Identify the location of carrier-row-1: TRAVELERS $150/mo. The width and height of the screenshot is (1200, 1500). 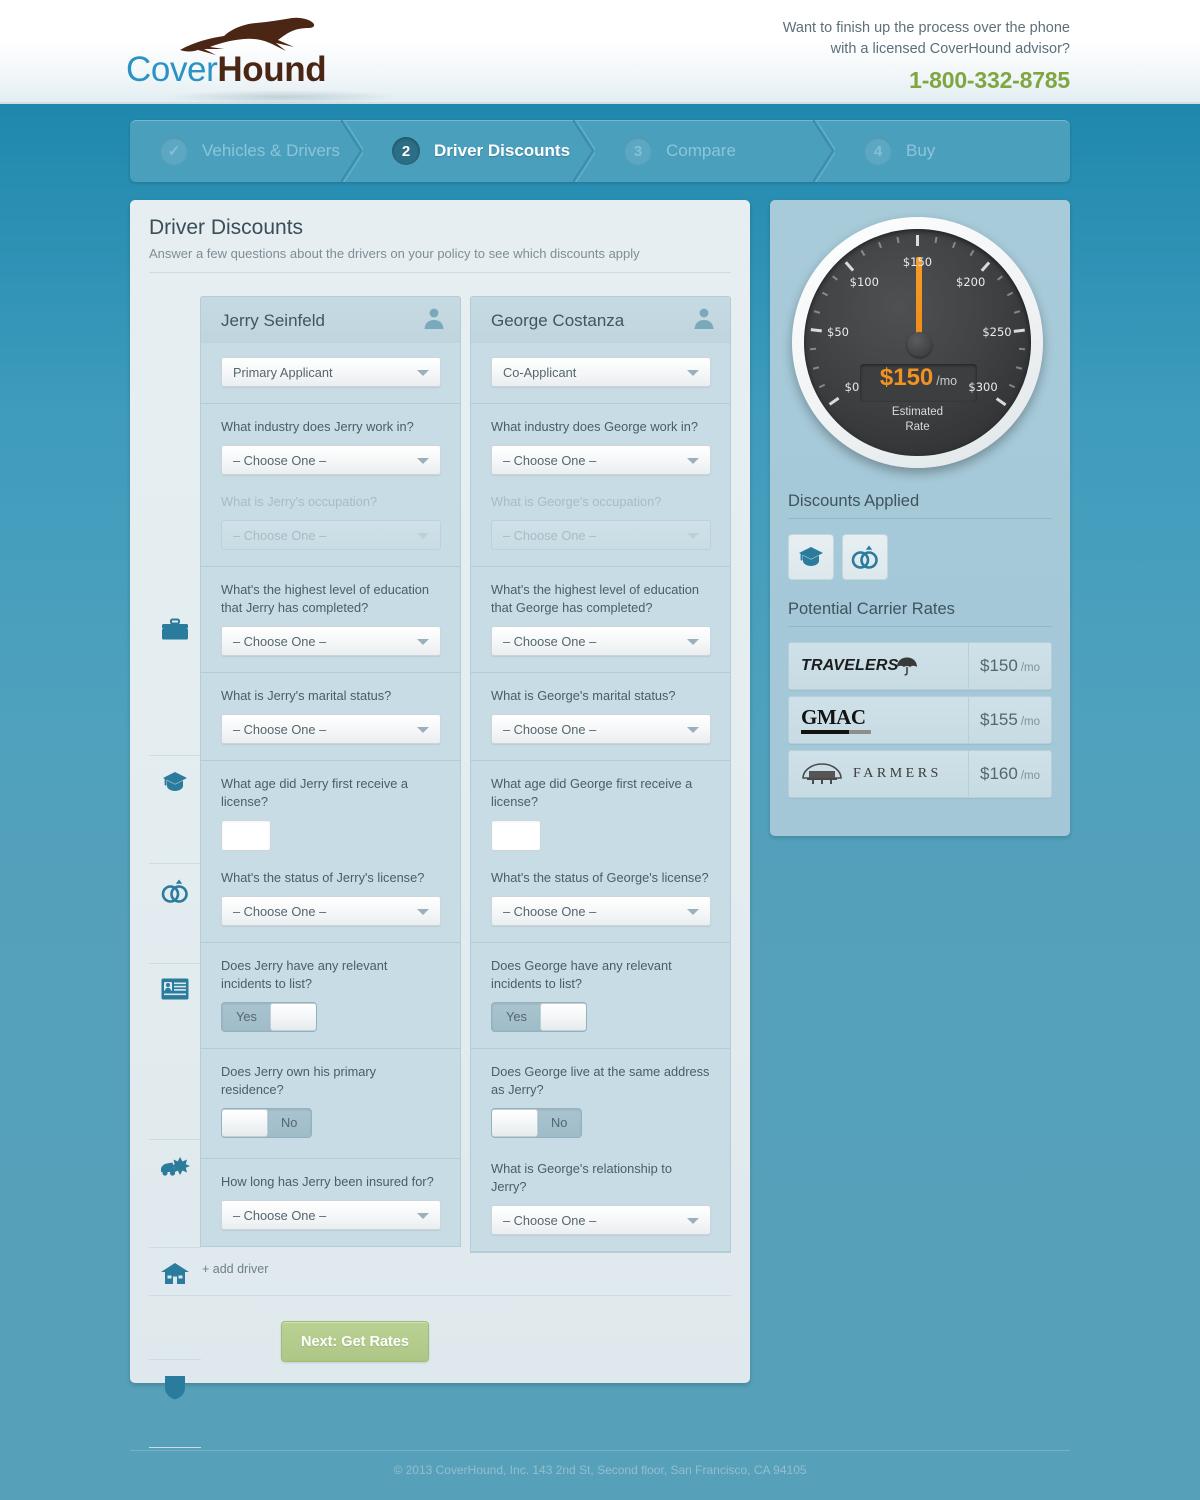
(920, 666).